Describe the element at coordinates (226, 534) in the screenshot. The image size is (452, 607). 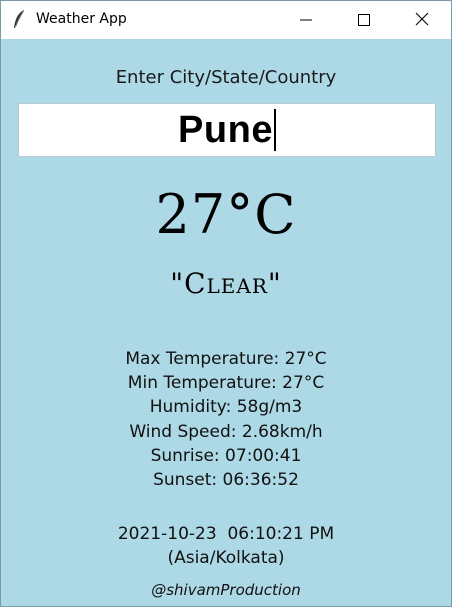
I see `local-datetime: 2021-10-23 06:10:21 PM` at that location.